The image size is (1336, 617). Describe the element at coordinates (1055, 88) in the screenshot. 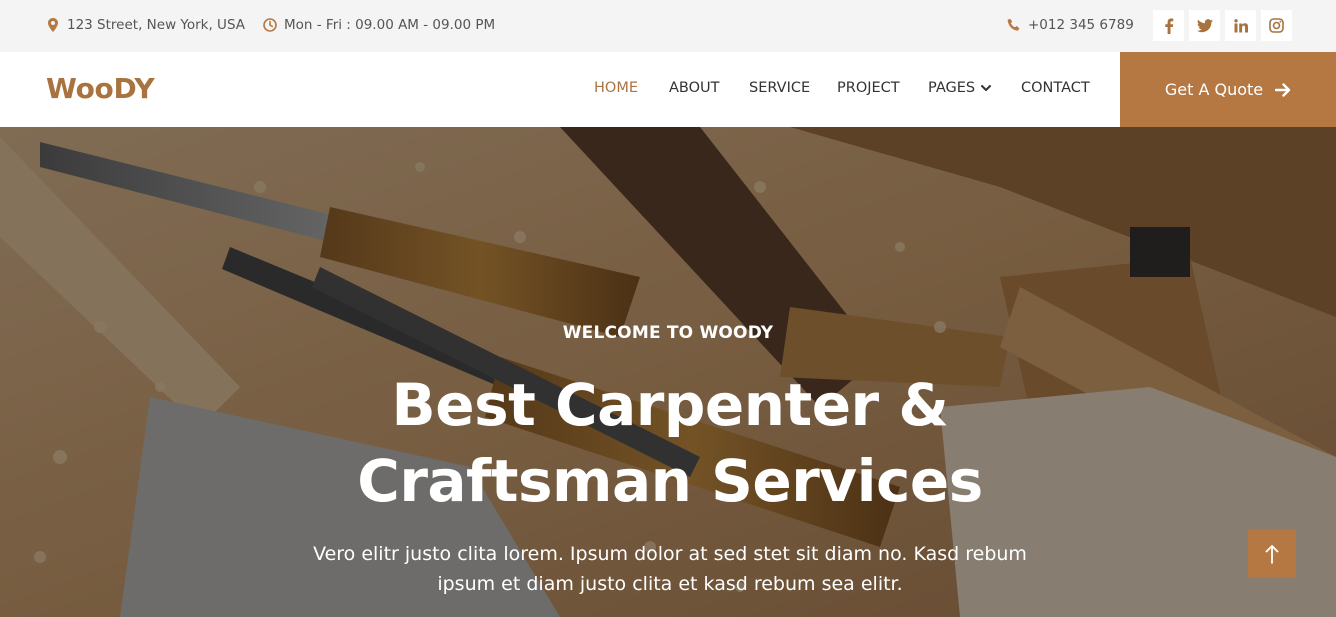

I see `nav-contact: CONTACT` at that location.